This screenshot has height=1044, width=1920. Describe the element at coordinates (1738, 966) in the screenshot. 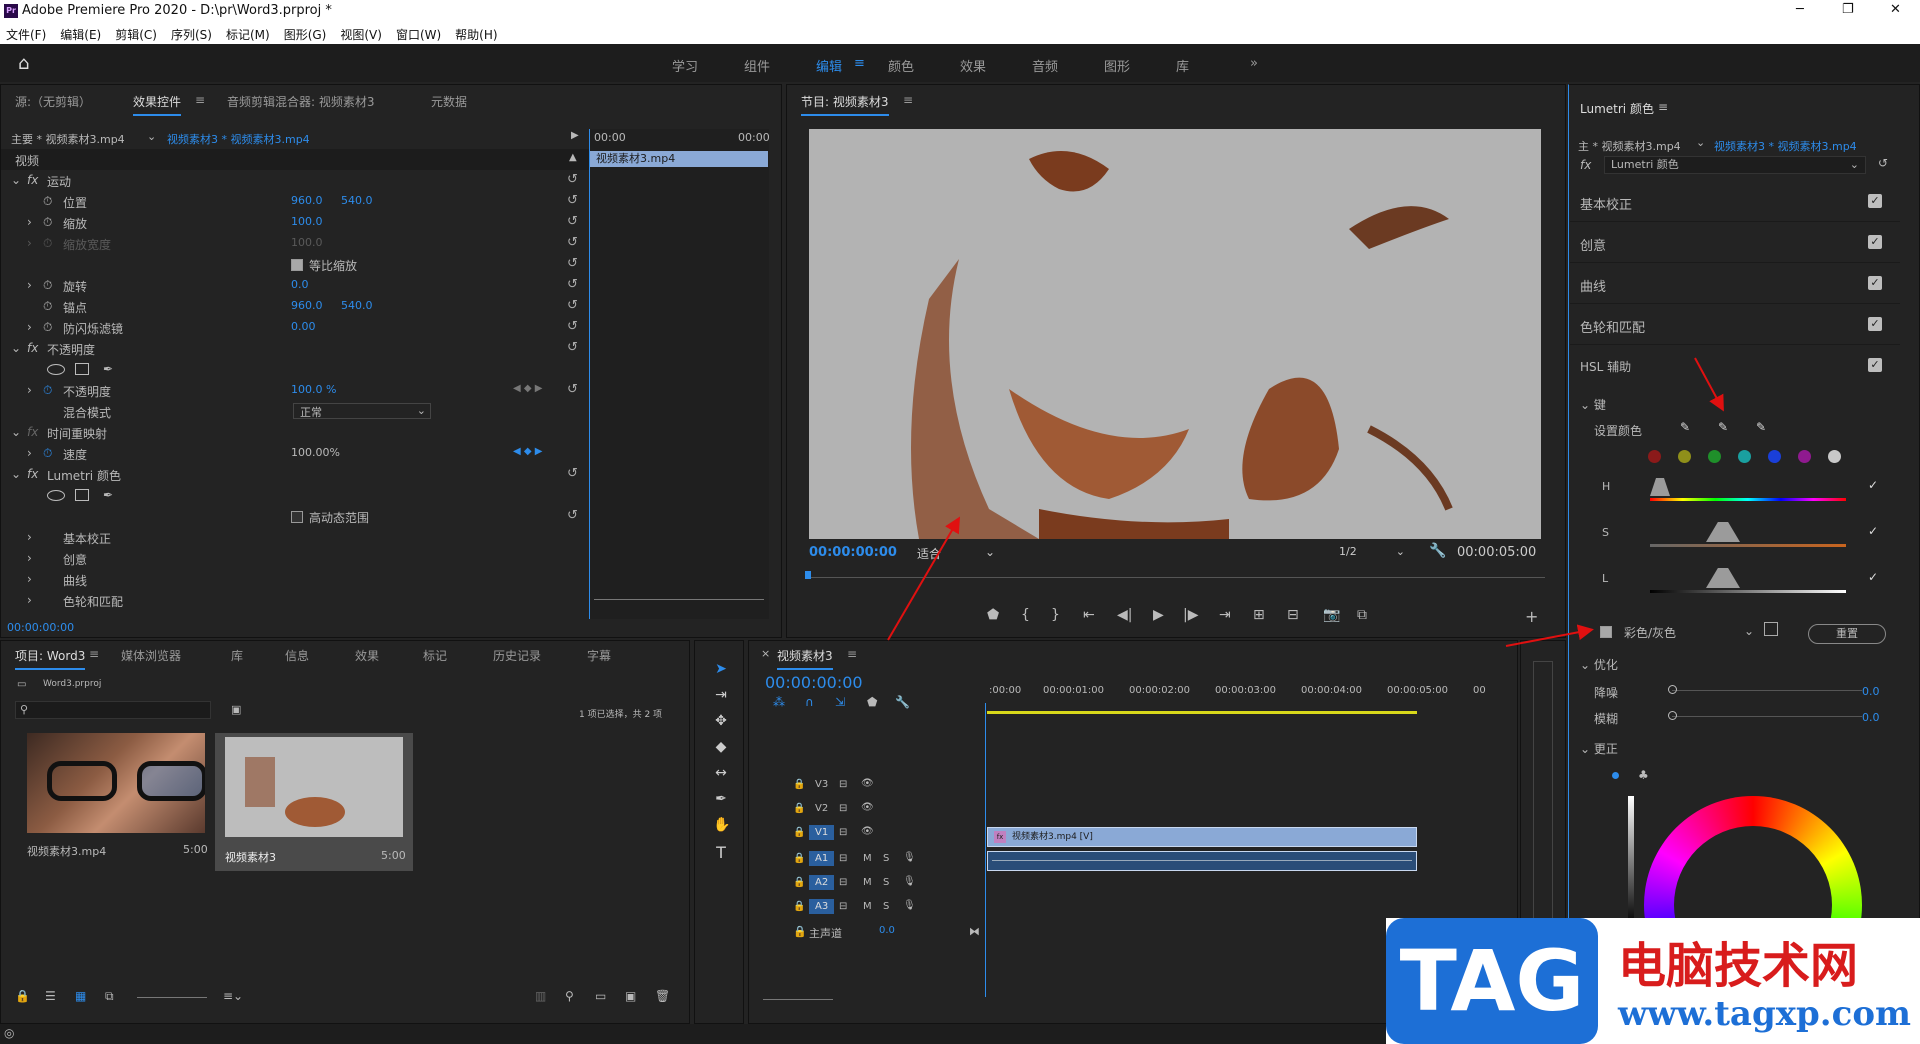

I see `watermark-site-name: 电脑技术网` at that location.